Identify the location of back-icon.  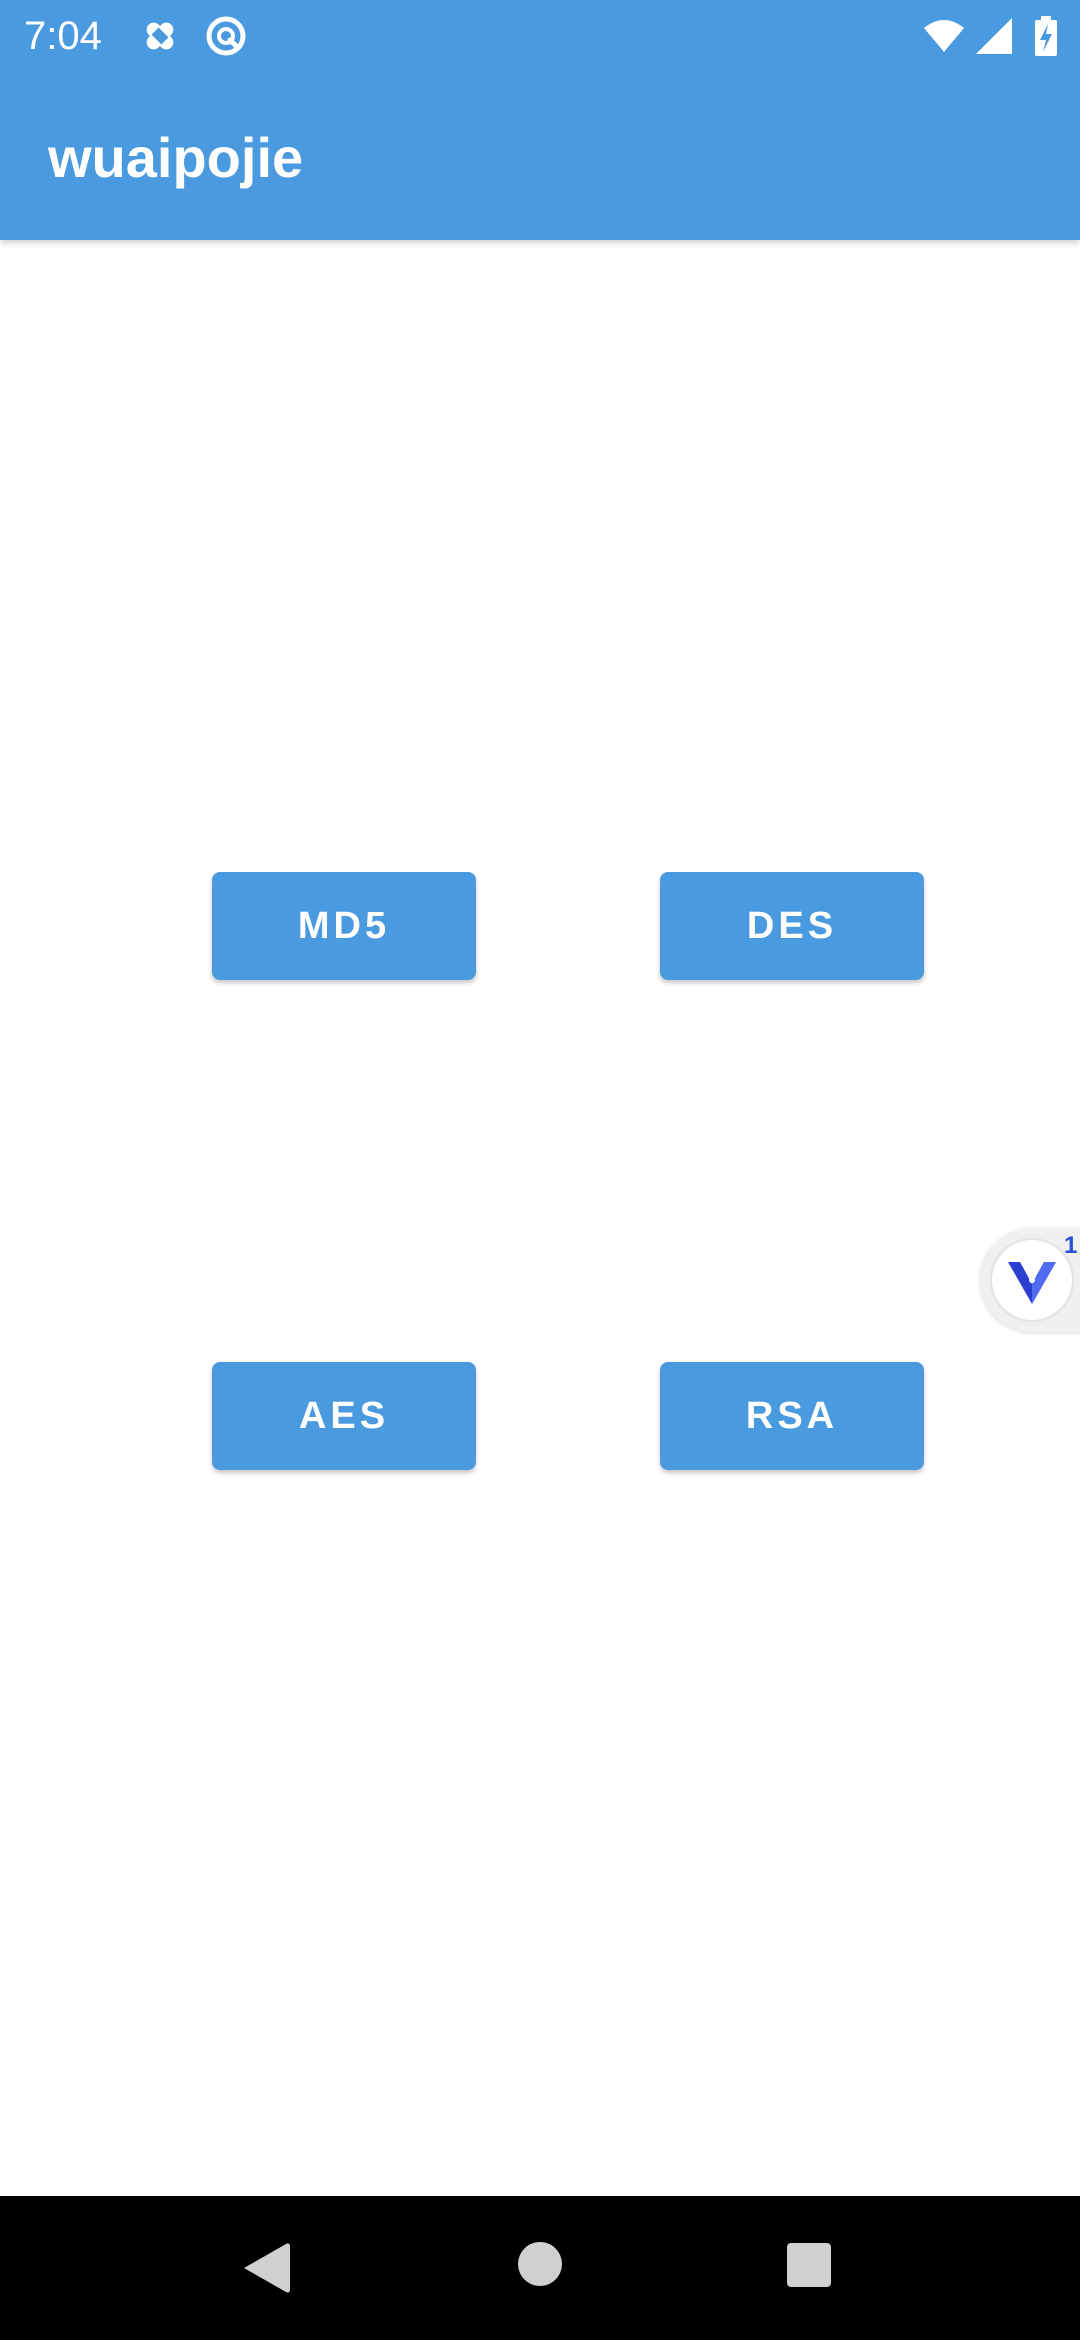
(266, 2268).